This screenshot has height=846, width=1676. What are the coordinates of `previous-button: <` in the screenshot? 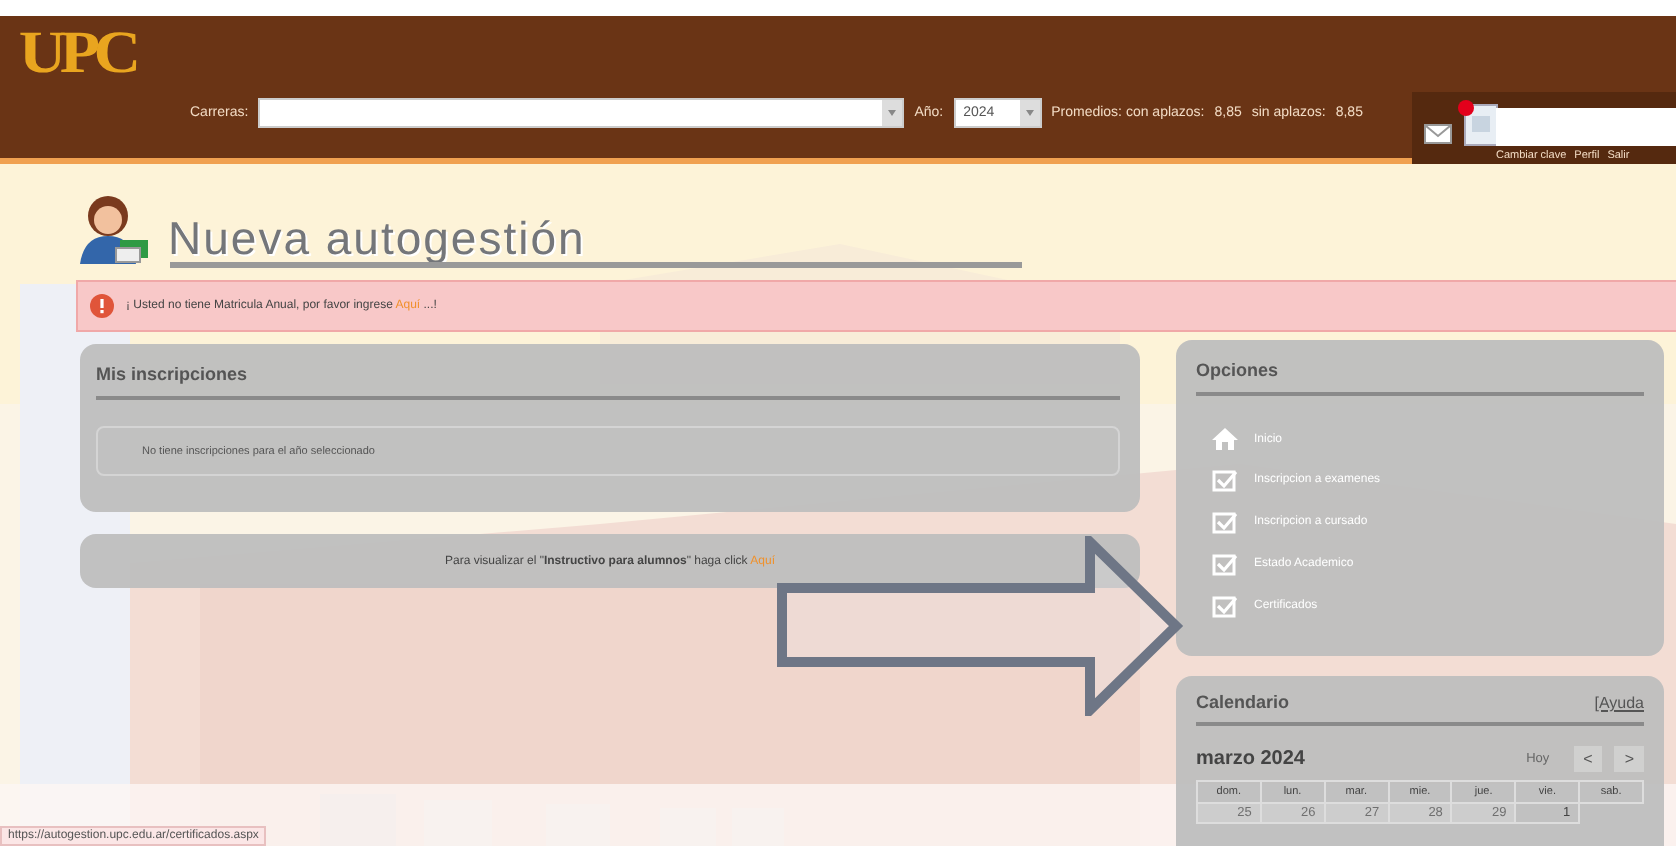 It's located at (1588, 759).